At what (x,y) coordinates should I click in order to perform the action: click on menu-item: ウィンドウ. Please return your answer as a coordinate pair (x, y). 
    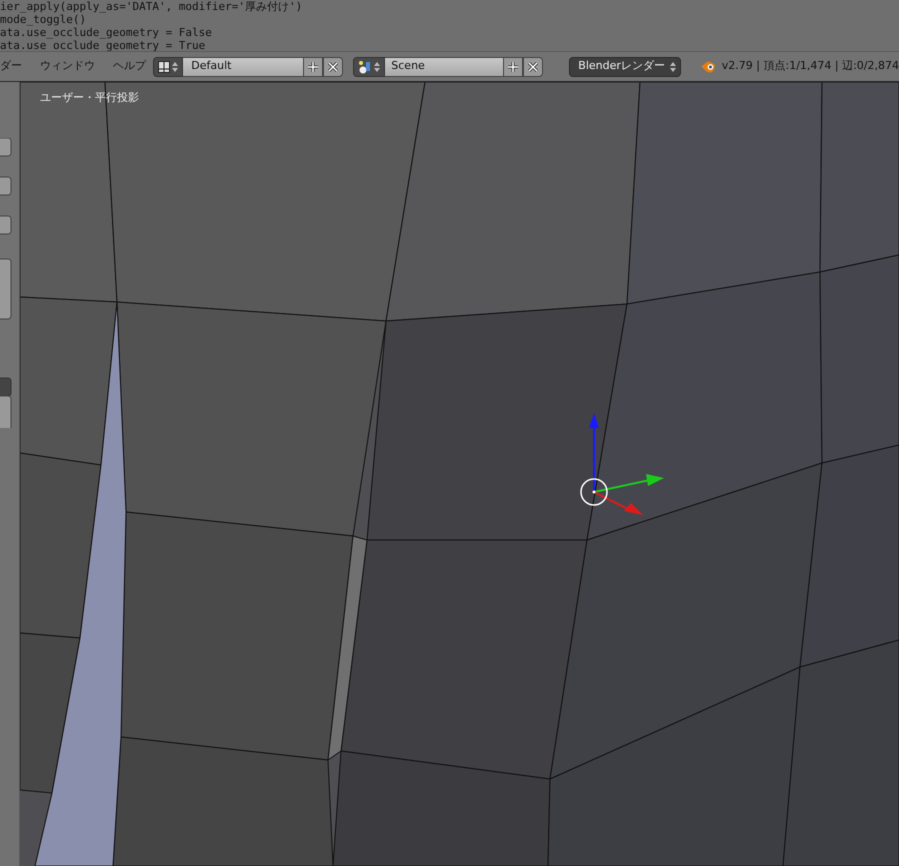
    Looking at the image, I should click on (67, 66).